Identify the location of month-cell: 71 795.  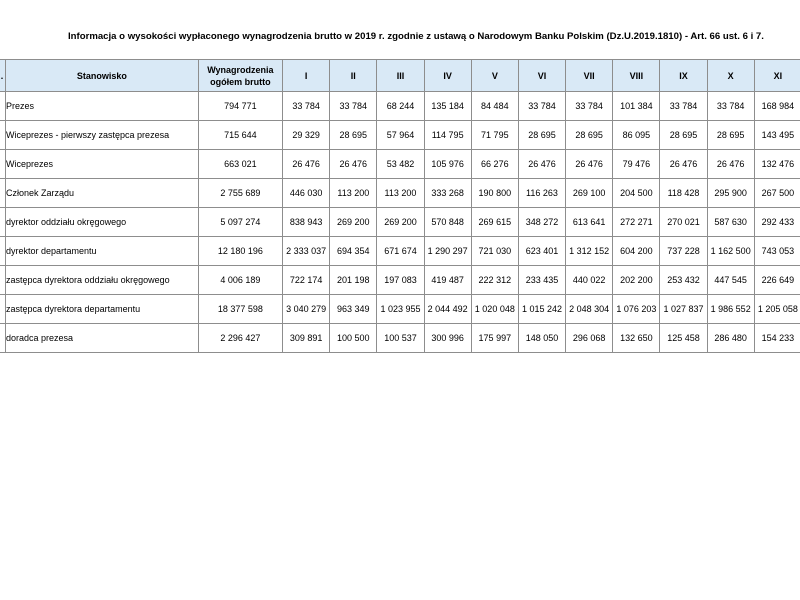
(494, 135).